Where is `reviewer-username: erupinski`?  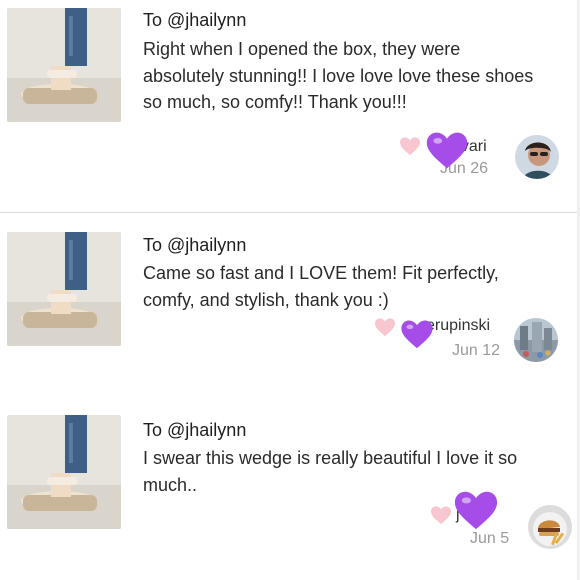 reviewer-username: erupinski is located at coordinates (458, 326).